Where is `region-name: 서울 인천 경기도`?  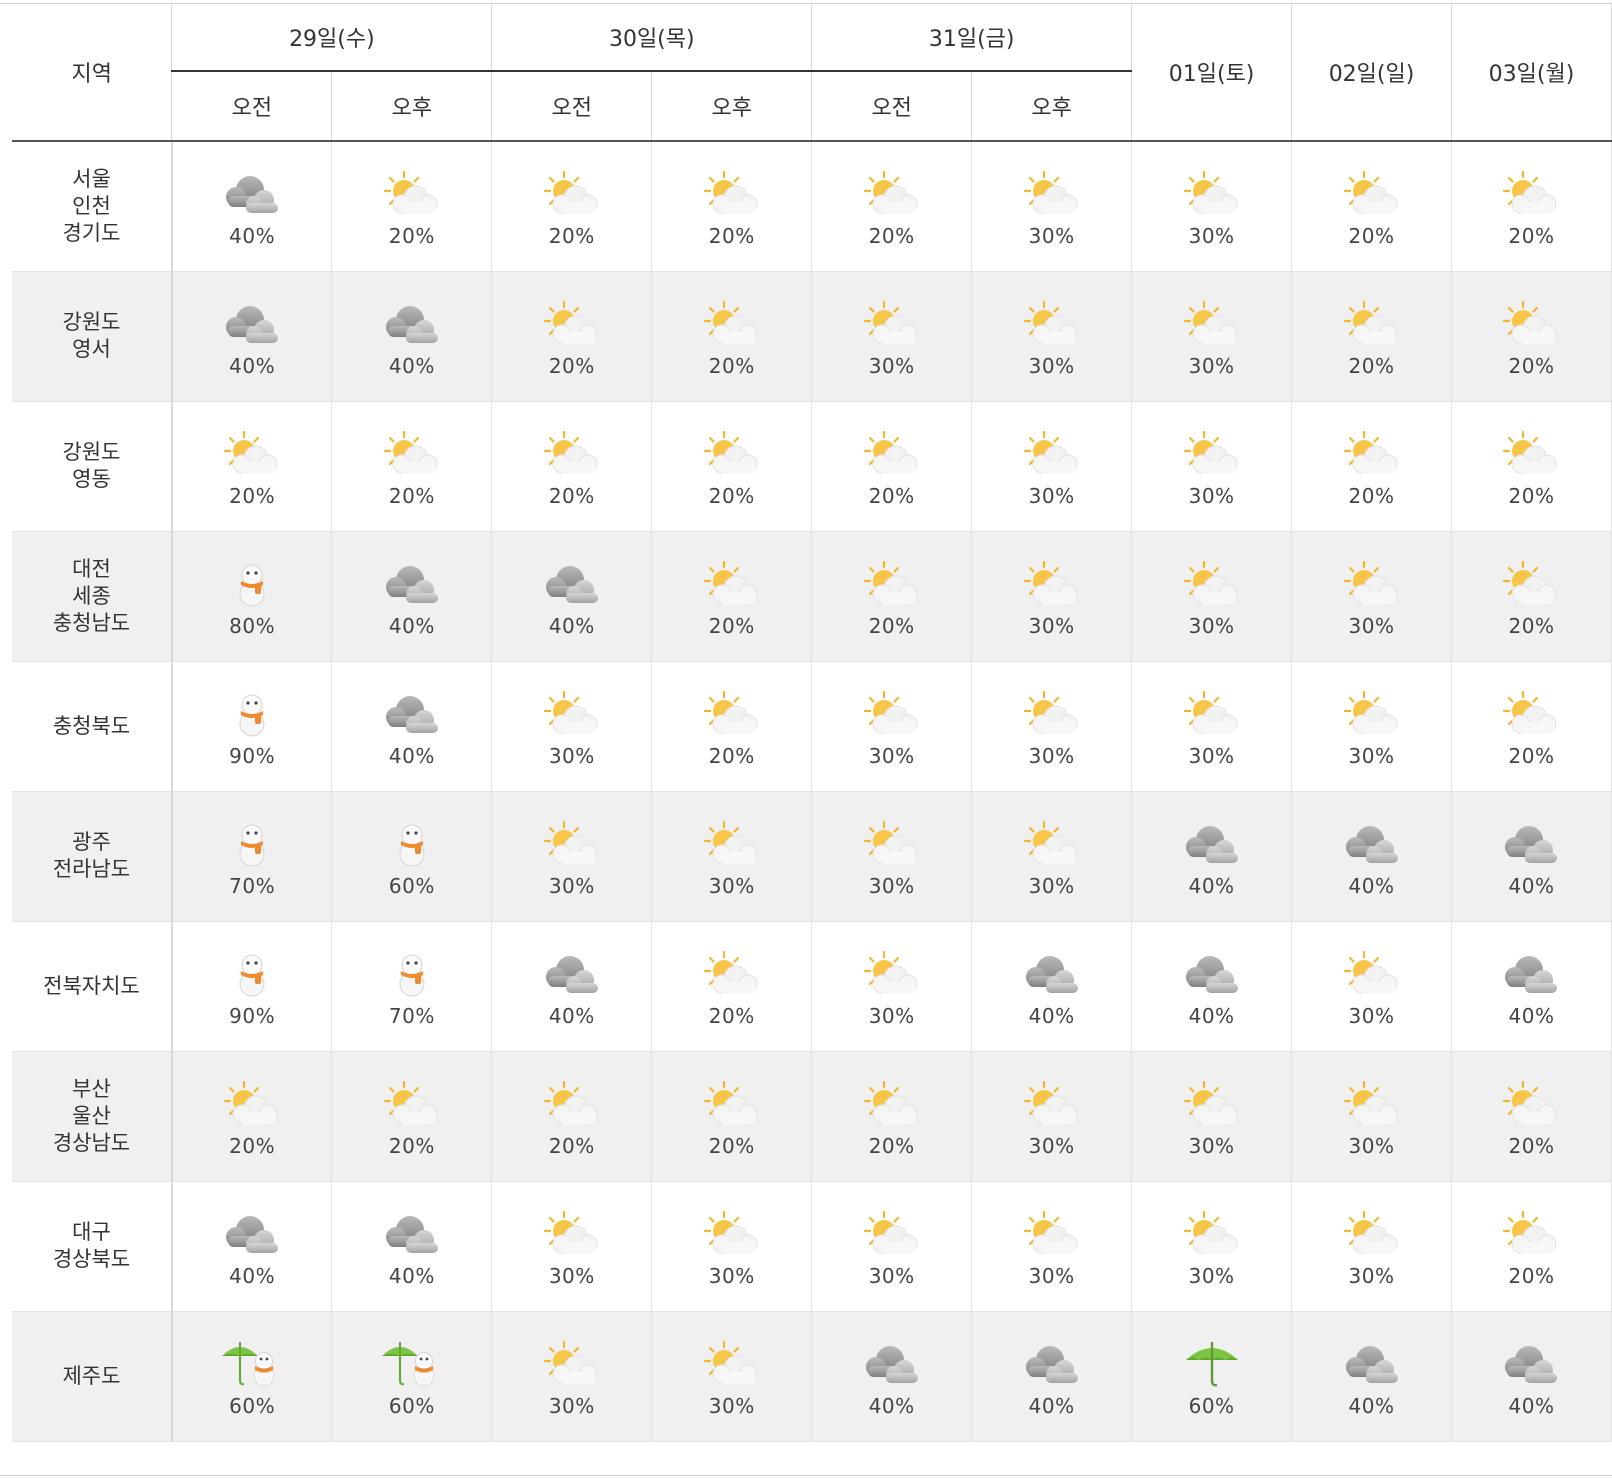
region-name: 서울 인천 경기도 is located at coordinates (92, 206).